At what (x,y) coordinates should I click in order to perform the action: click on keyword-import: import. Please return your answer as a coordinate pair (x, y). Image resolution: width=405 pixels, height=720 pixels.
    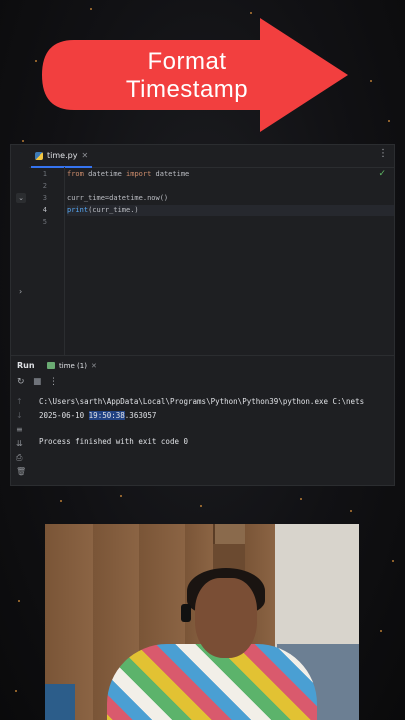
    Looking at the image, I should click on (139, 174).